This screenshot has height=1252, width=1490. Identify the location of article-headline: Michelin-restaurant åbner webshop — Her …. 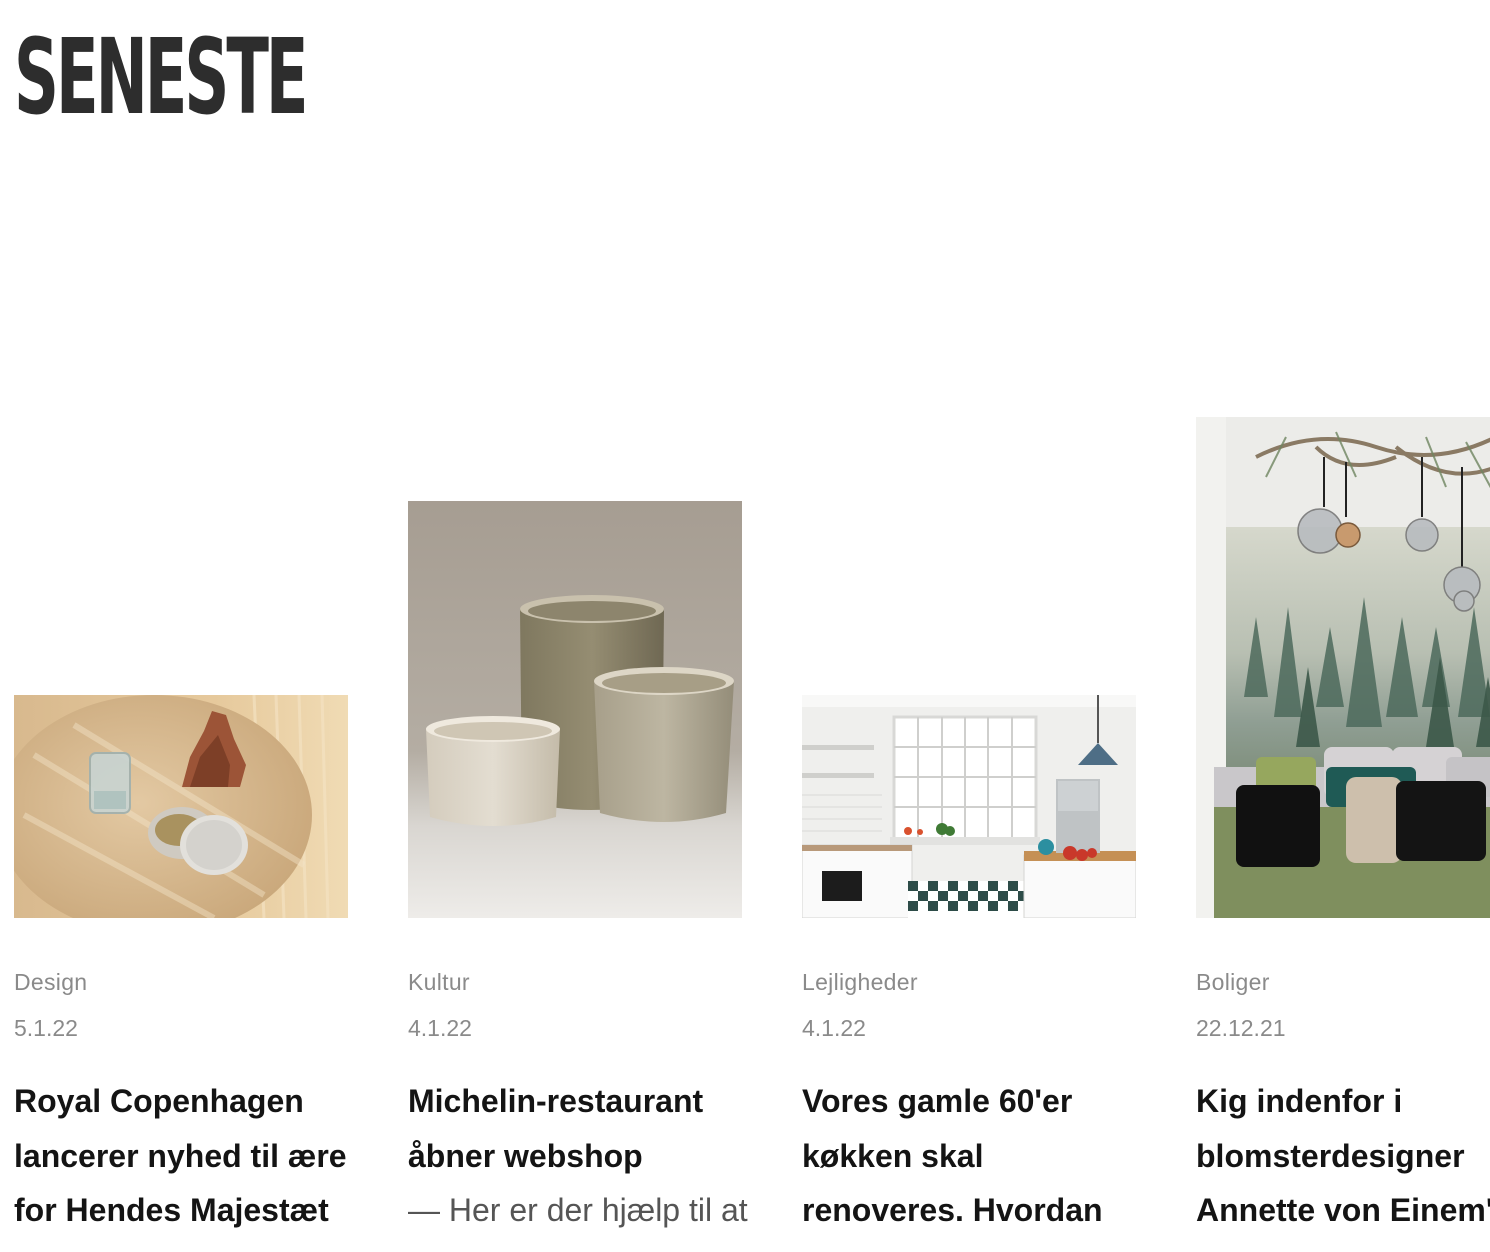
(583, 1163).